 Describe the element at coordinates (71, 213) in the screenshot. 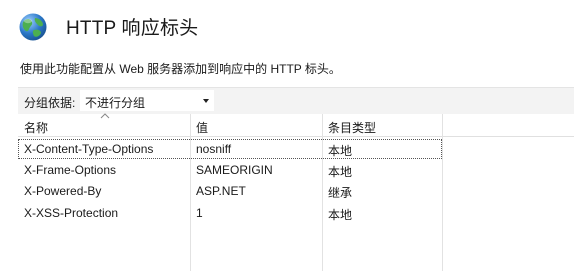

I see `cell-name: X-XSS-Protection` at that location.